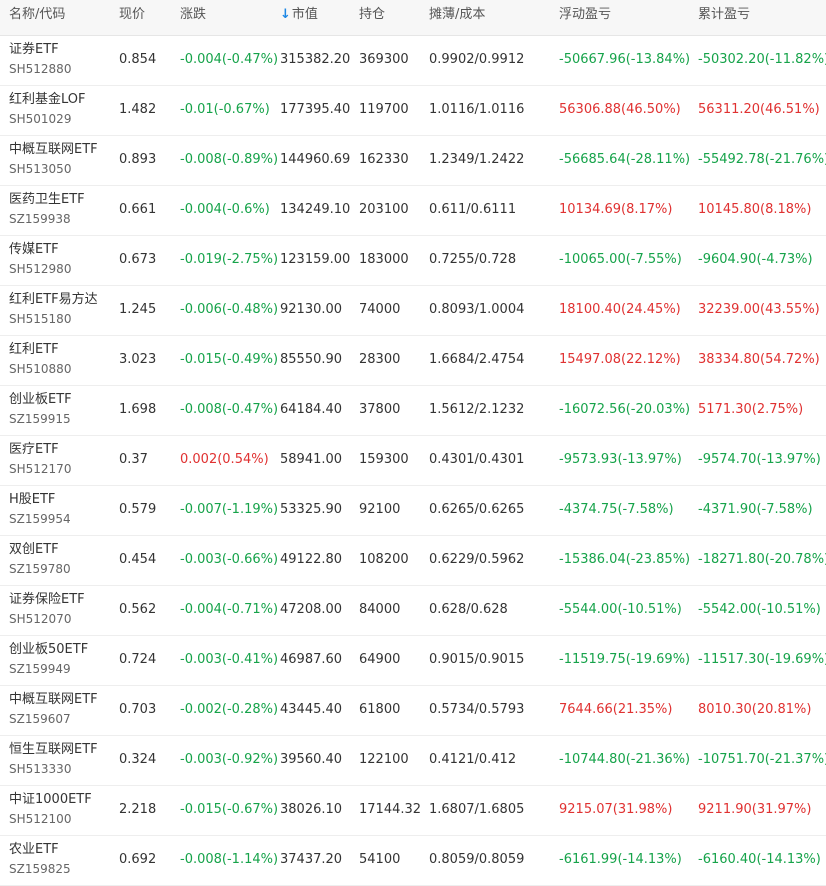 The image size is (826, 886). I want to click on header-floating-pl: 浮动盈亏, so click(585, 17).